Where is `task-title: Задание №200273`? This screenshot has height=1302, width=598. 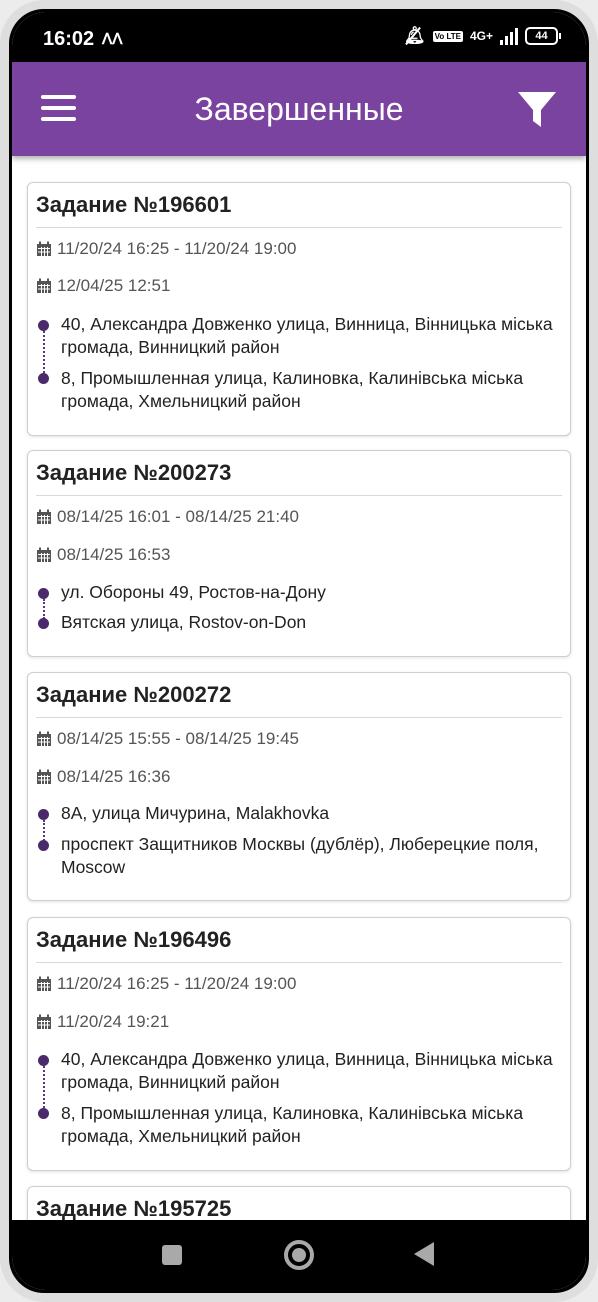
task-title: Задание №200273 is located at coordinates (134, 472).